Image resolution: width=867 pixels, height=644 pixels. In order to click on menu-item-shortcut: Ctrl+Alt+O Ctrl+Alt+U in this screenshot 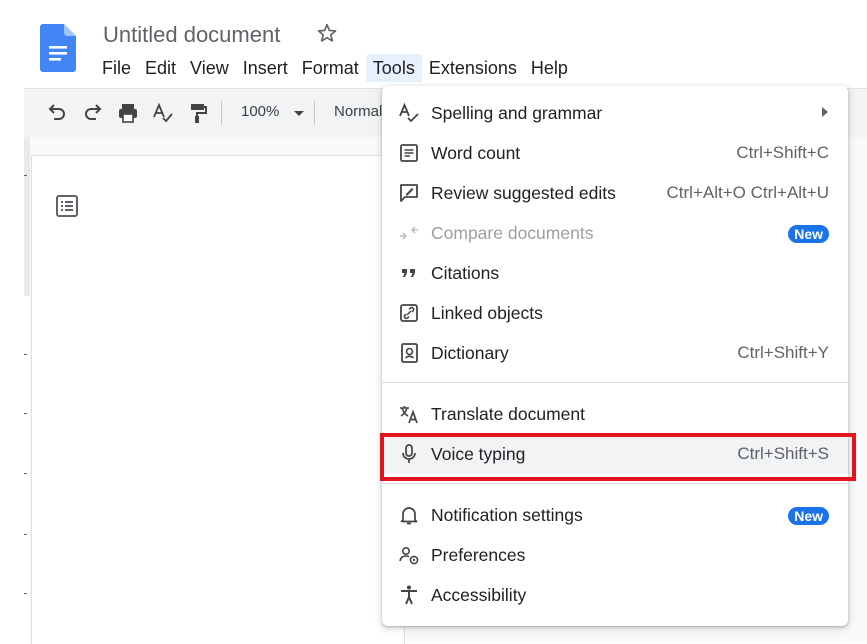, I will do `click(748, 192)`.